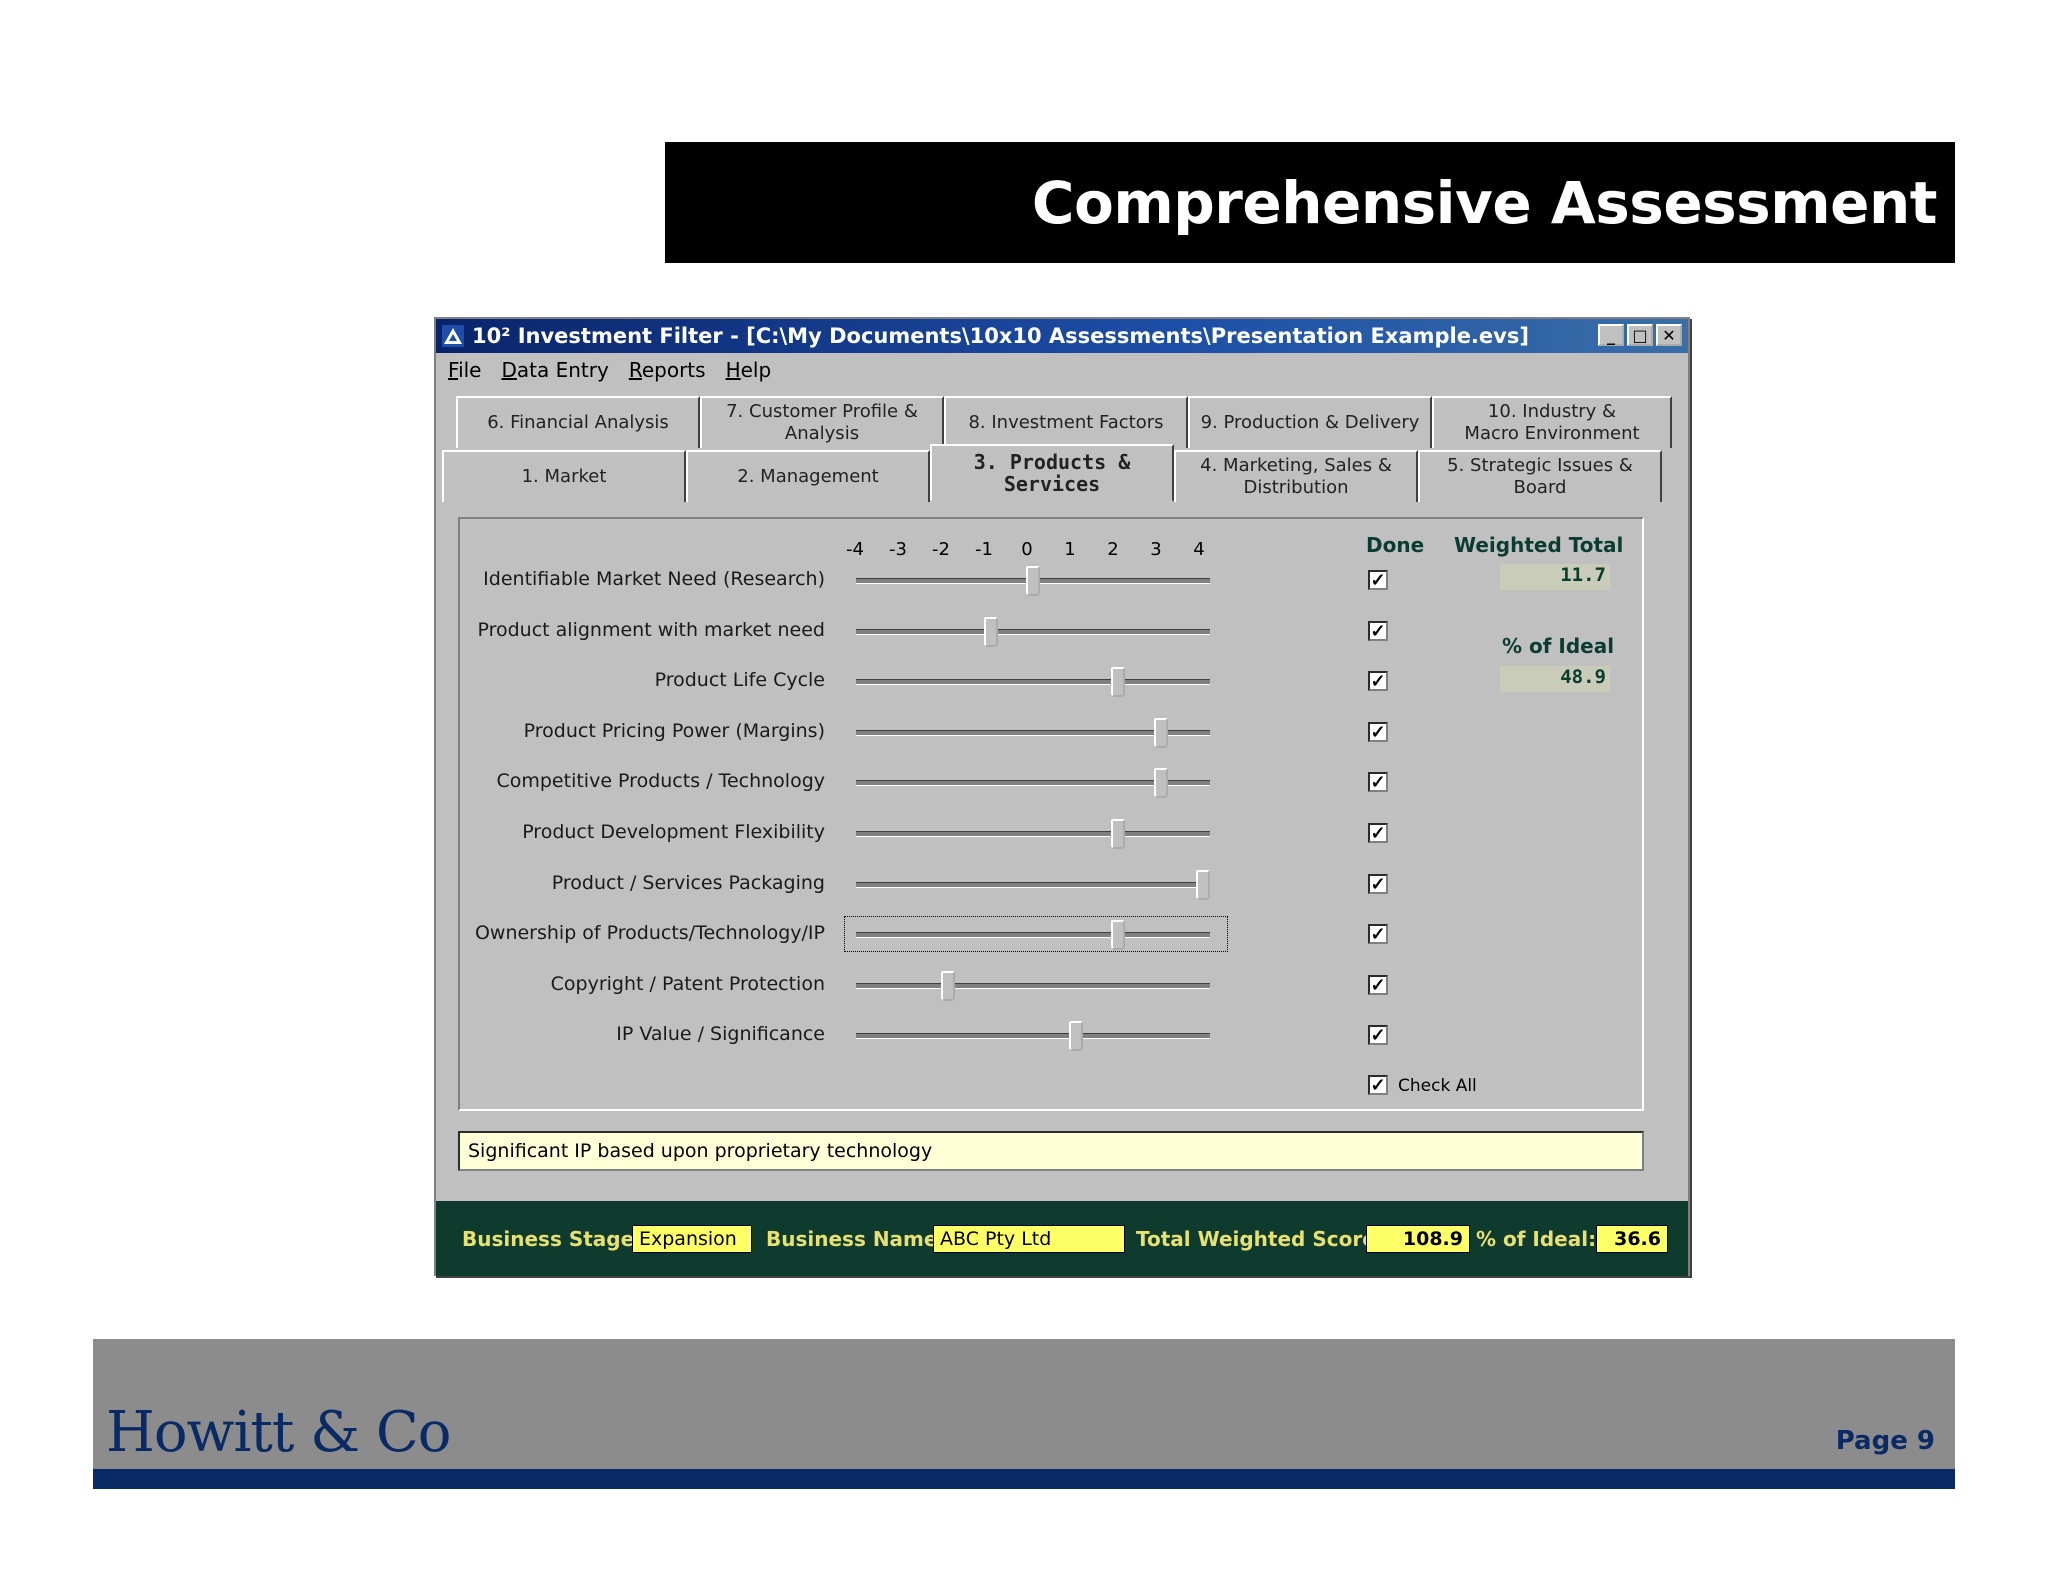 The height and width of the screenshot is (1582, 2048). What do you see at coordinates (1669, 335) in the screenshot?
I see `close-button: ✕` at bounding box center [1669, 335].